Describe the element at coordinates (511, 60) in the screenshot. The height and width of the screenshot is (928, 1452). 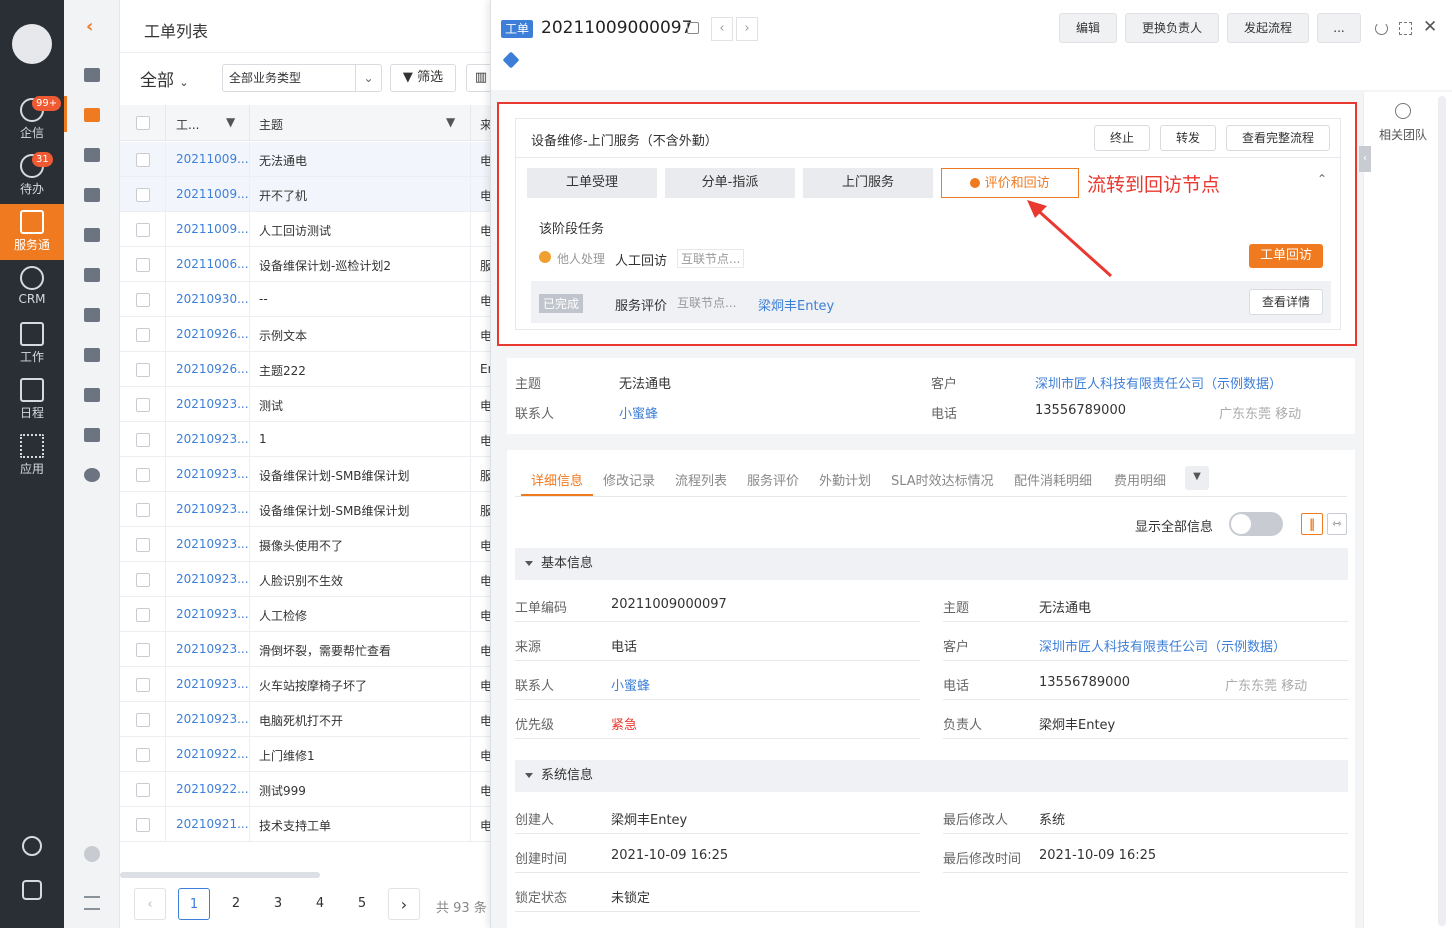
I see `tag-icon` at that location.